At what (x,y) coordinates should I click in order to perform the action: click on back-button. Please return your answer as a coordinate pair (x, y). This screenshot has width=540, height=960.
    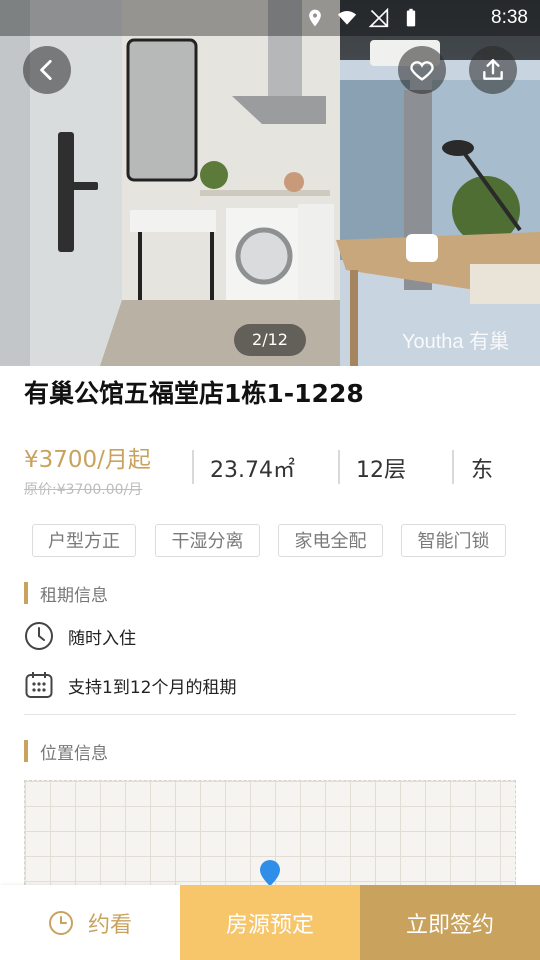
    Looking at the image, I should click on (47, 70).